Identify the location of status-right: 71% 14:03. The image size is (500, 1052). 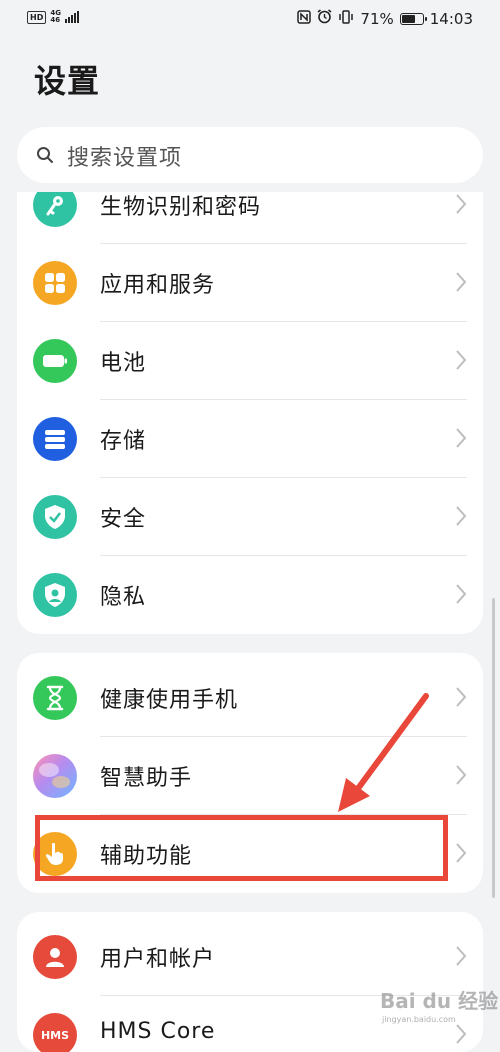
(385, 19).